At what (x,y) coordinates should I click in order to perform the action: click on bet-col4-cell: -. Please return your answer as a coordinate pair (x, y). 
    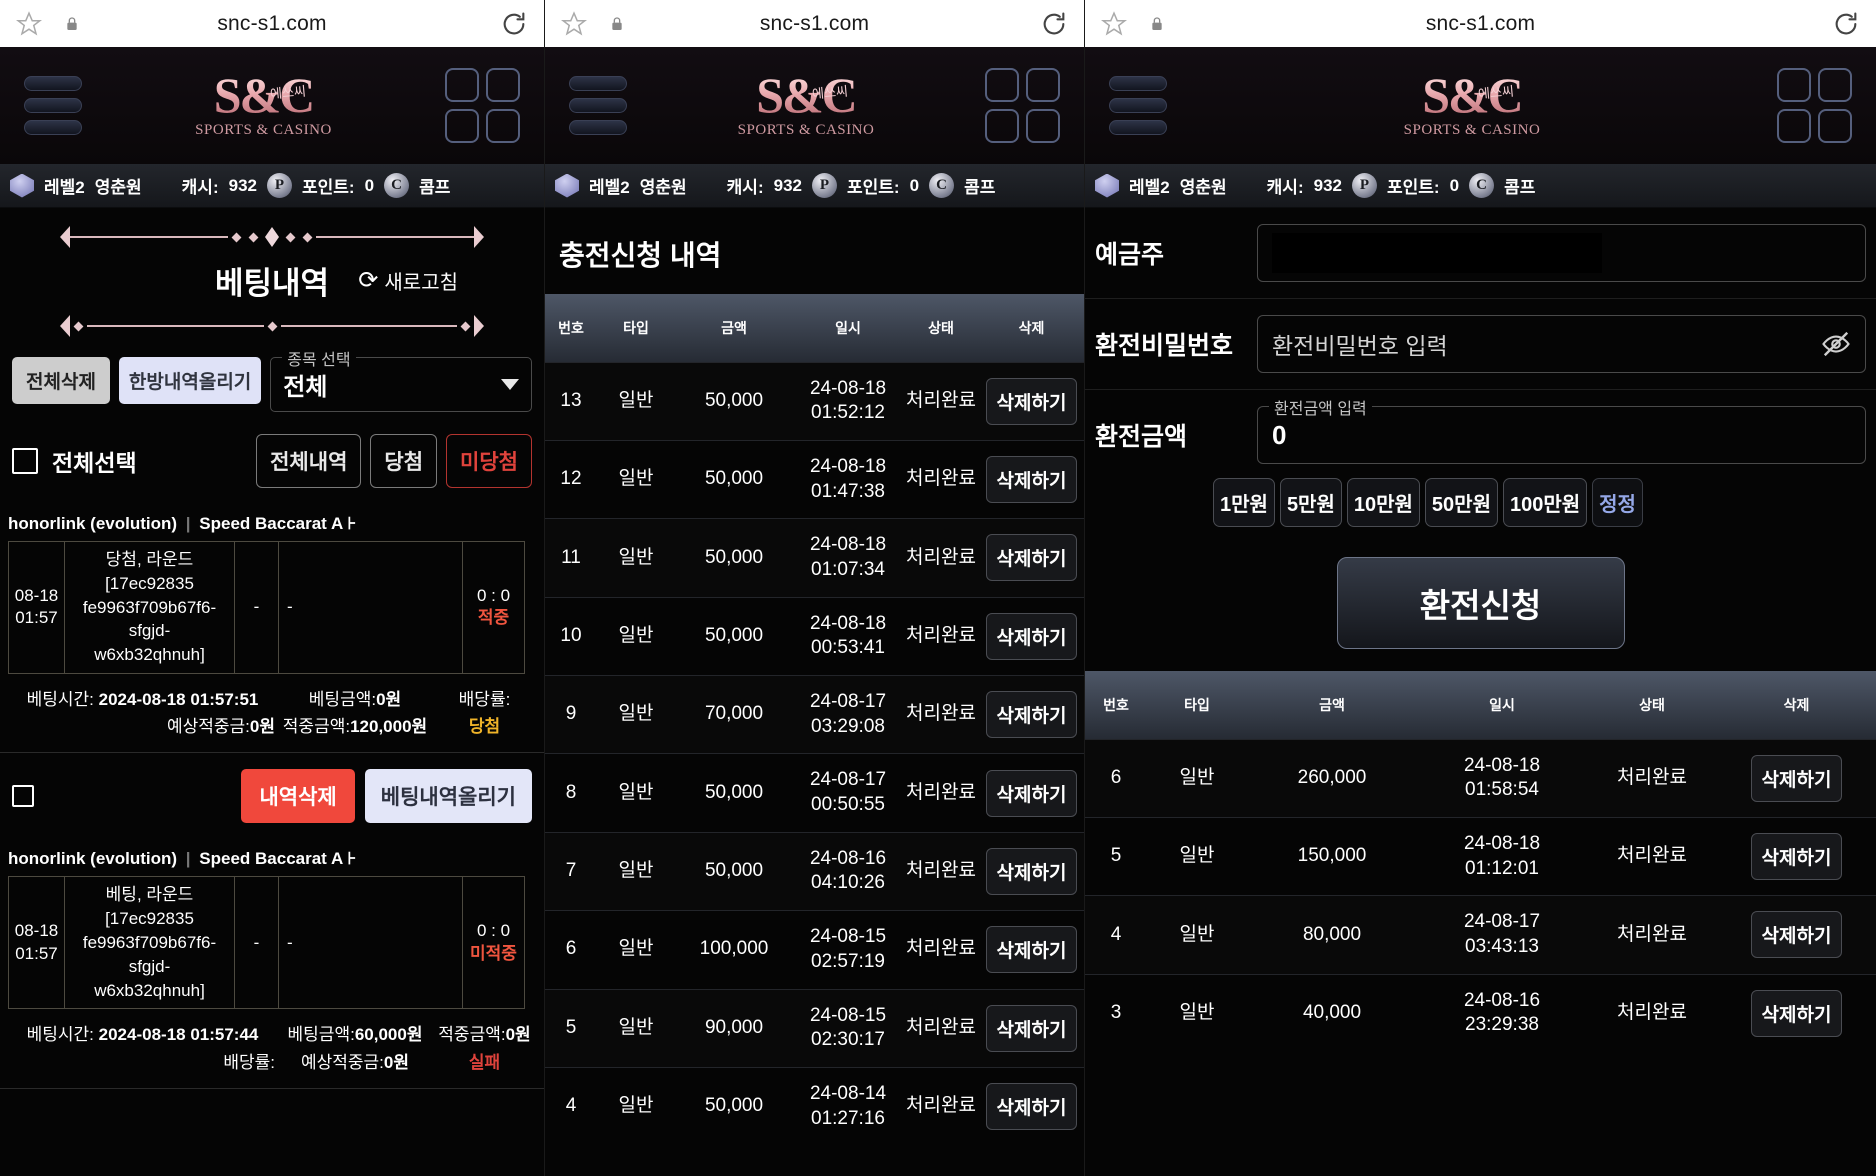
    Looking at the image, I should click on (370, 943).